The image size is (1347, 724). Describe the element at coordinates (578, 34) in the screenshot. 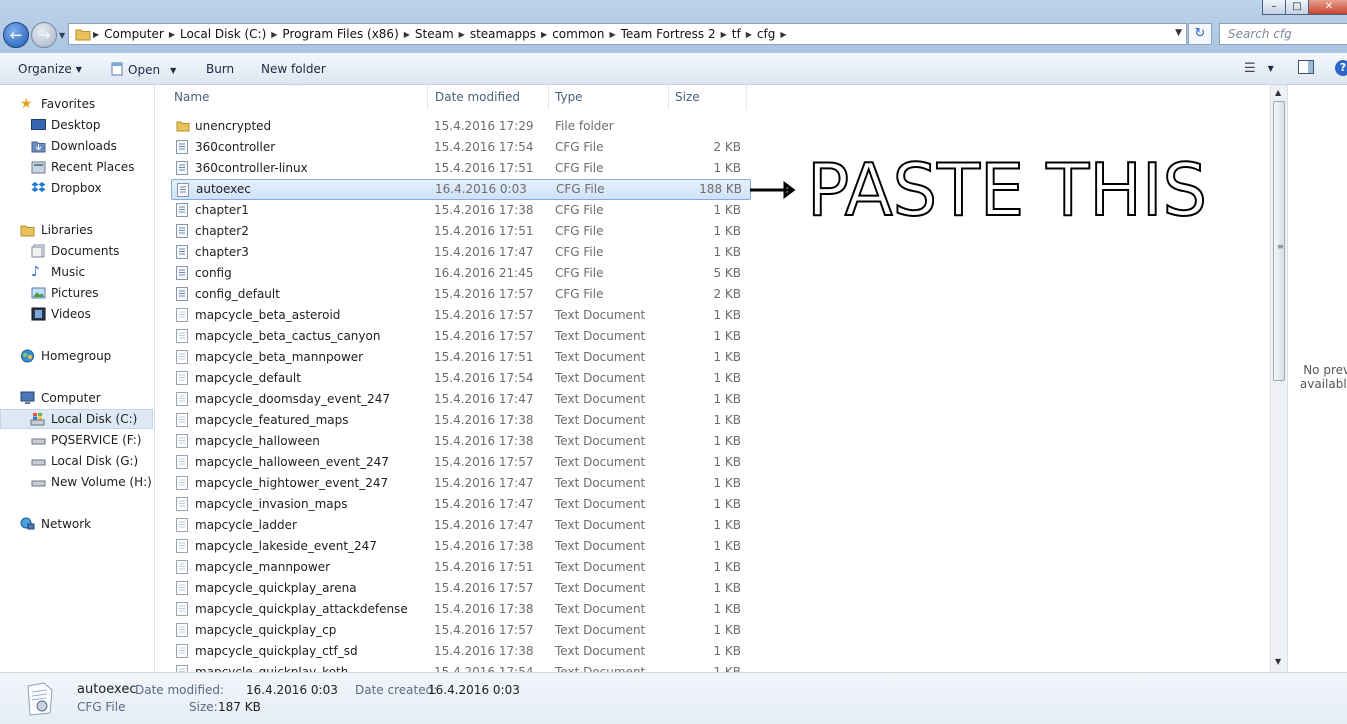

I see `breadcrumb-common: common` at that location.